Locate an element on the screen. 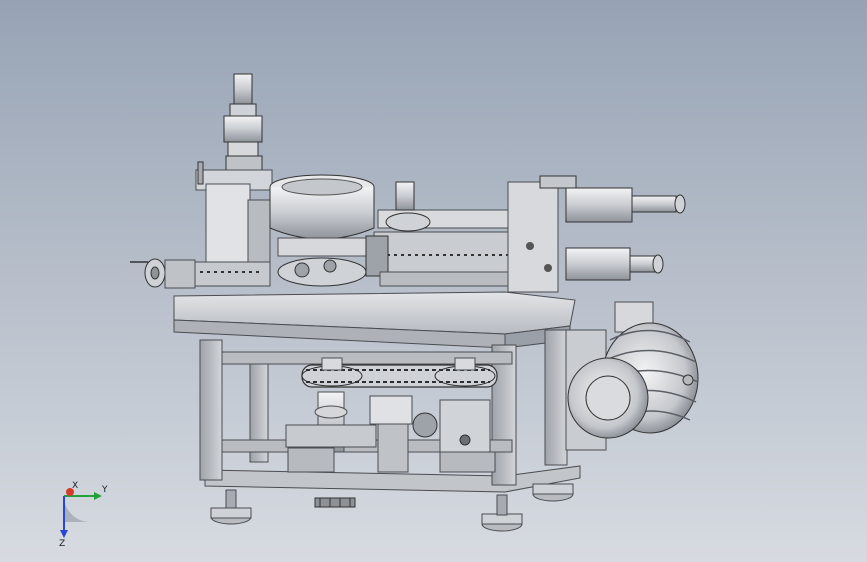  vertical-cylinder-tower is located at coordinates (231, 180).